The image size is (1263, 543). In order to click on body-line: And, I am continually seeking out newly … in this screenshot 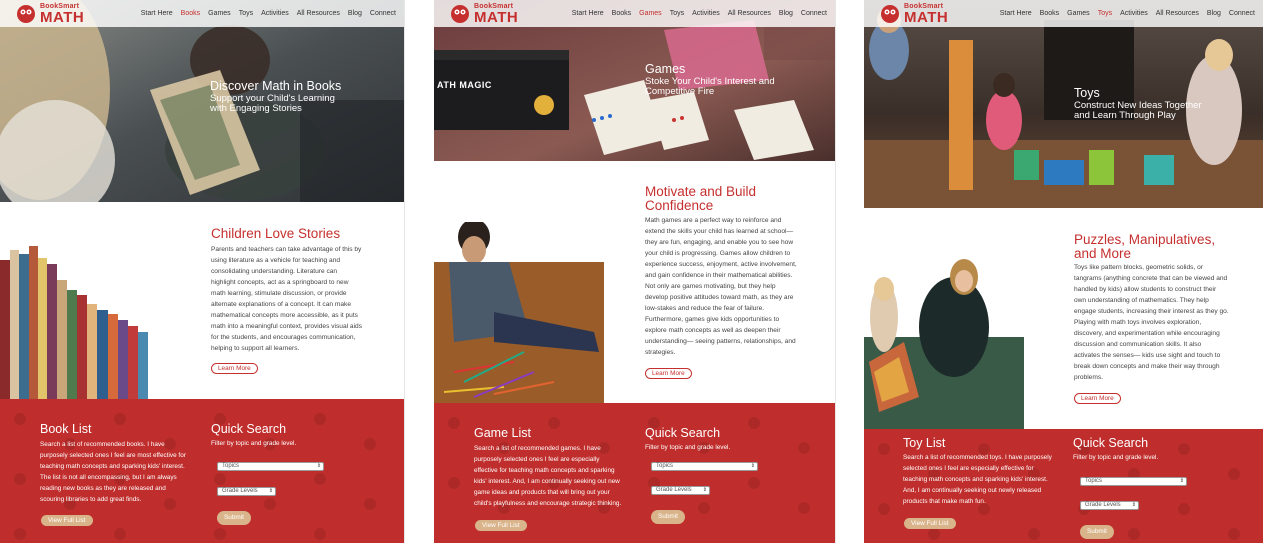, I will do `click(972, 490)`.